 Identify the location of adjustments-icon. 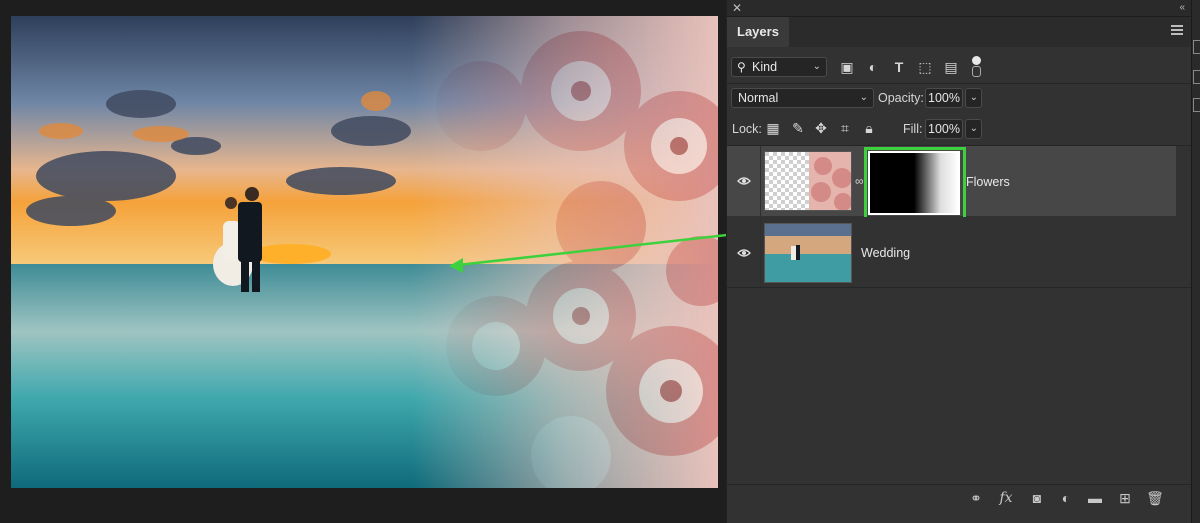
(1196, 77).